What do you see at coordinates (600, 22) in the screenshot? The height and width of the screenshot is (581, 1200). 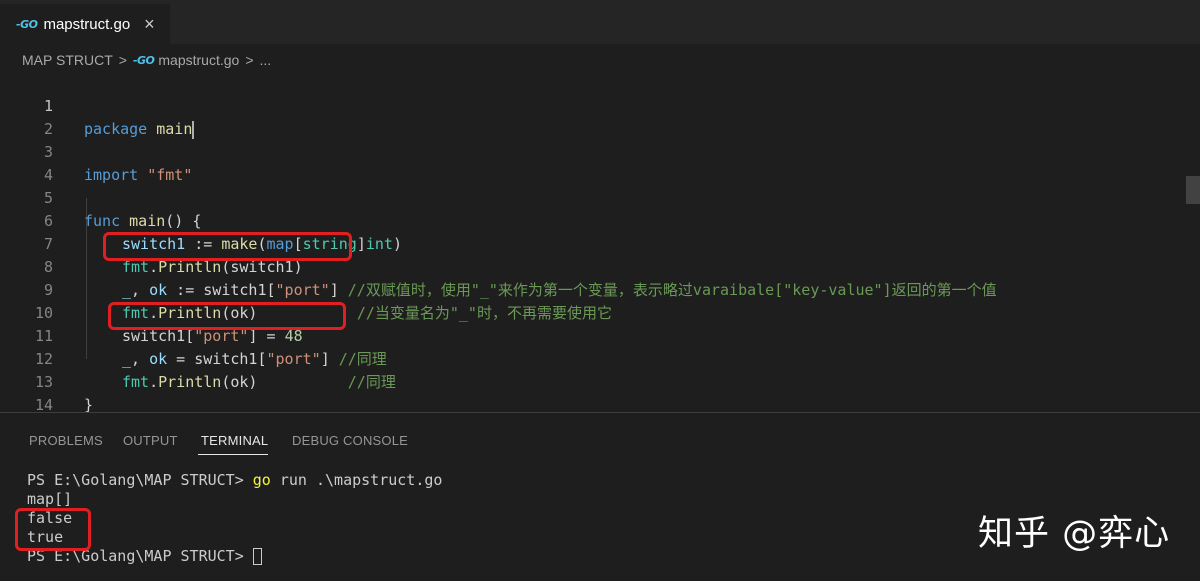 I see `editor-tab-bar: -GO mapstruct.go ×` at bounding box center [600, 22].